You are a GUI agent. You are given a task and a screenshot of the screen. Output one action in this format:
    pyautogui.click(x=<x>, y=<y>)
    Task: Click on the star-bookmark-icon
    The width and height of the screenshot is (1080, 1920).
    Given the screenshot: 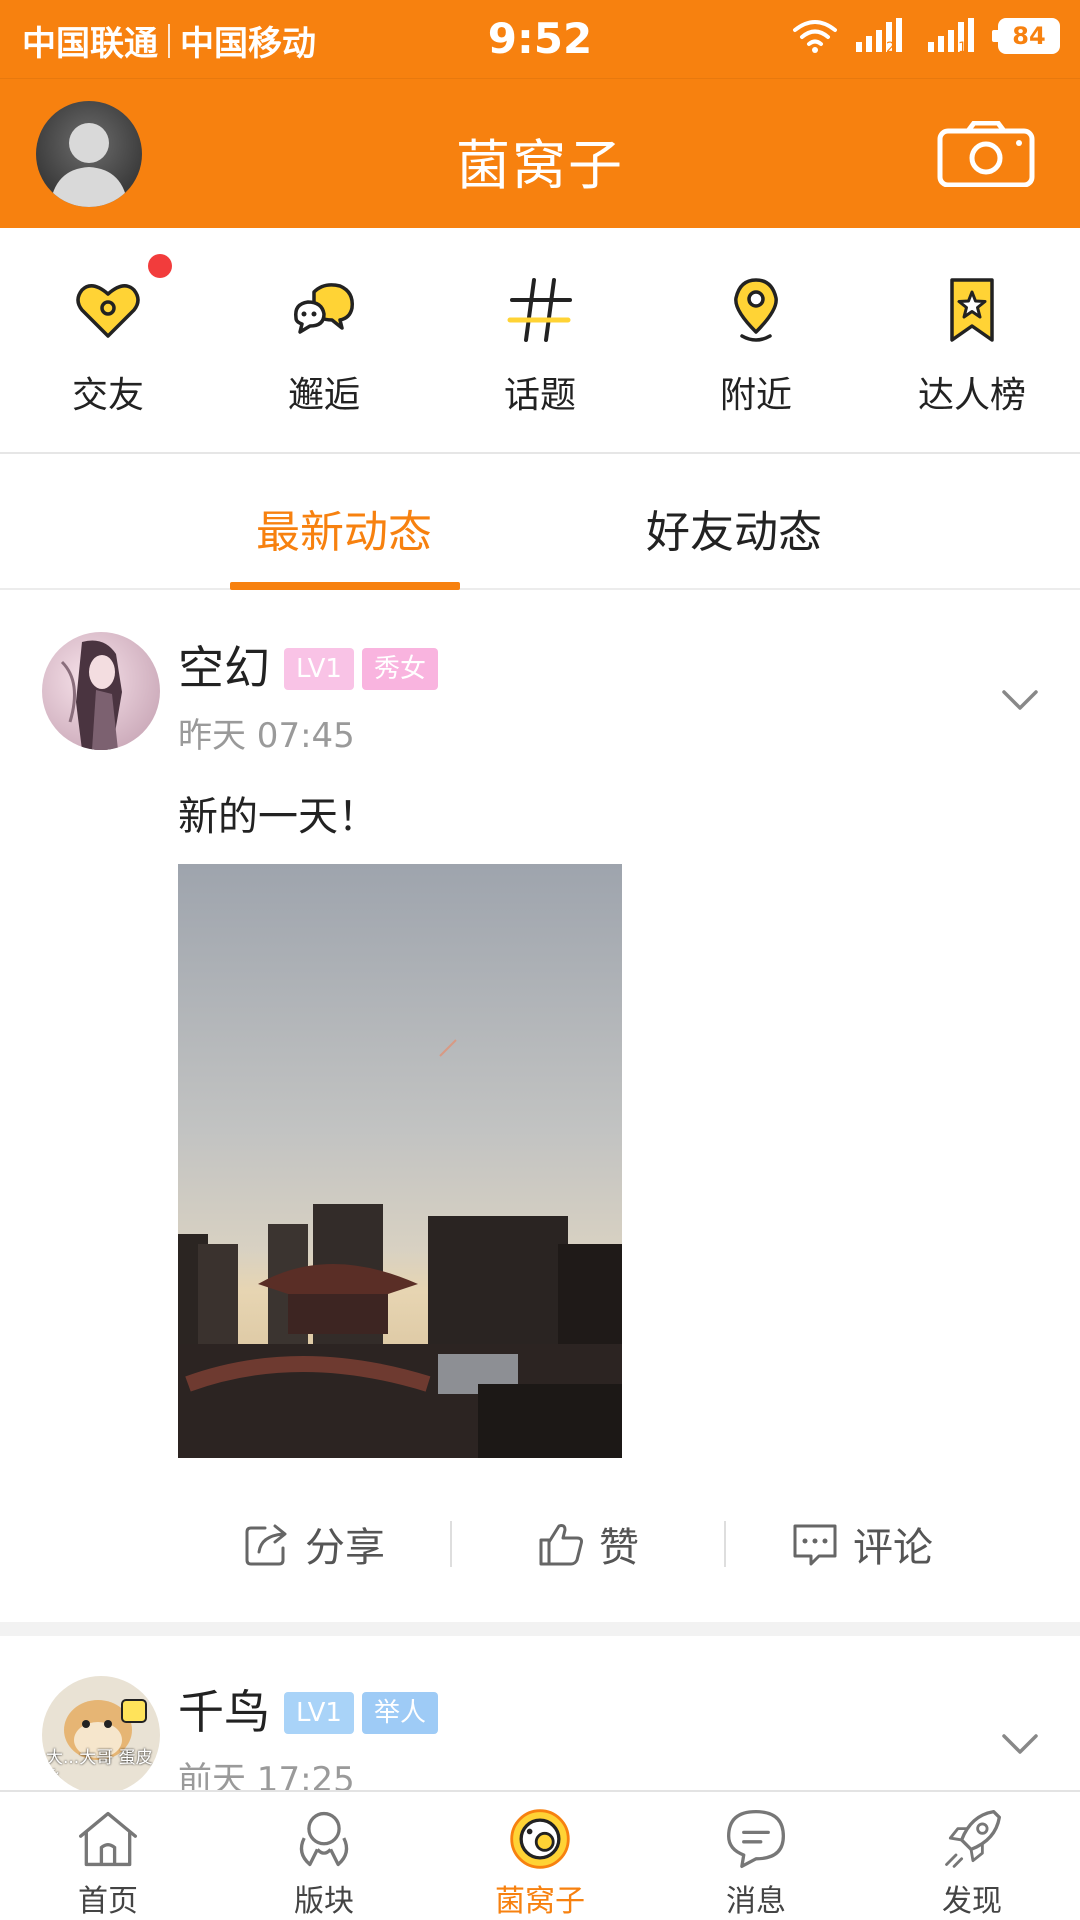 What is the action you would take?
    pyautogui.click(x=972, y=310)
    